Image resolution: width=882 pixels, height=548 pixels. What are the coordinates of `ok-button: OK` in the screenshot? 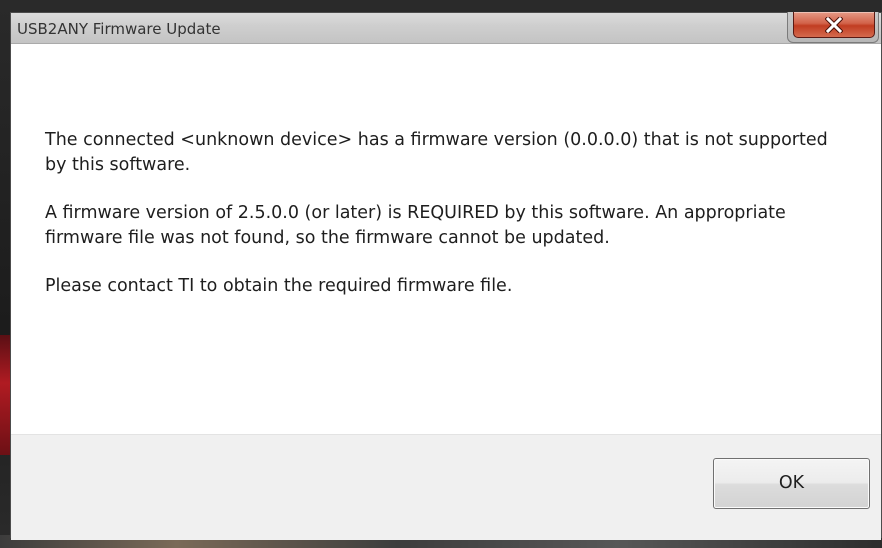 It's located at (791, 483).